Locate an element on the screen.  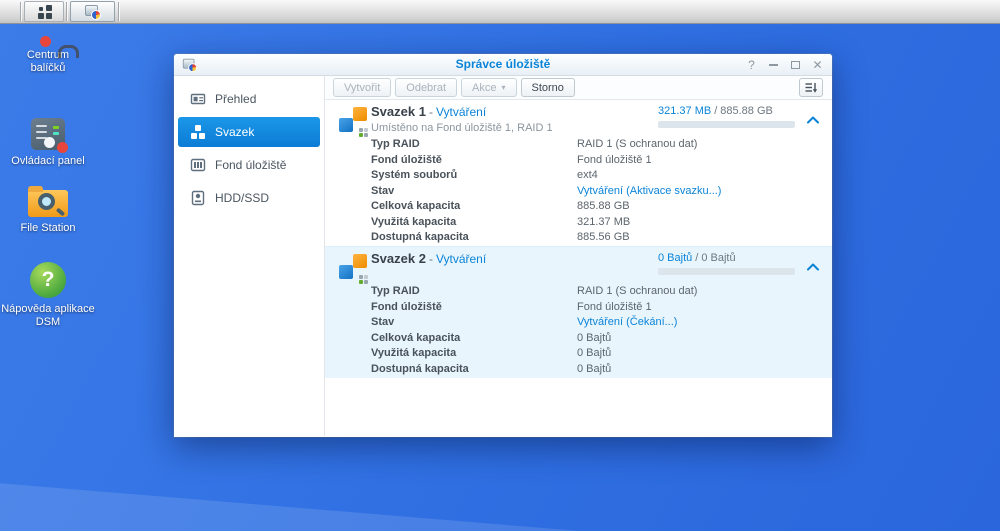
sidebar-item-volume: Svazek is located at coordinates (249, 132).